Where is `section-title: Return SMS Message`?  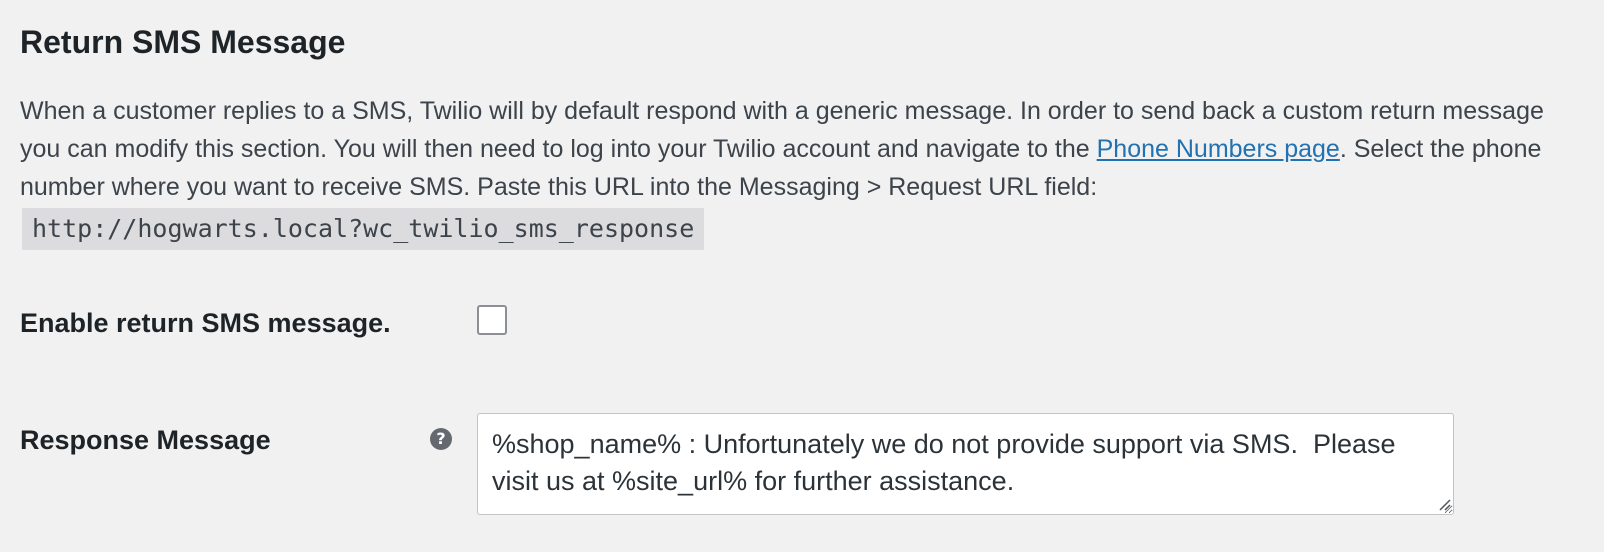 section-title: Return SMS Message is located at coordinates (183, 42).